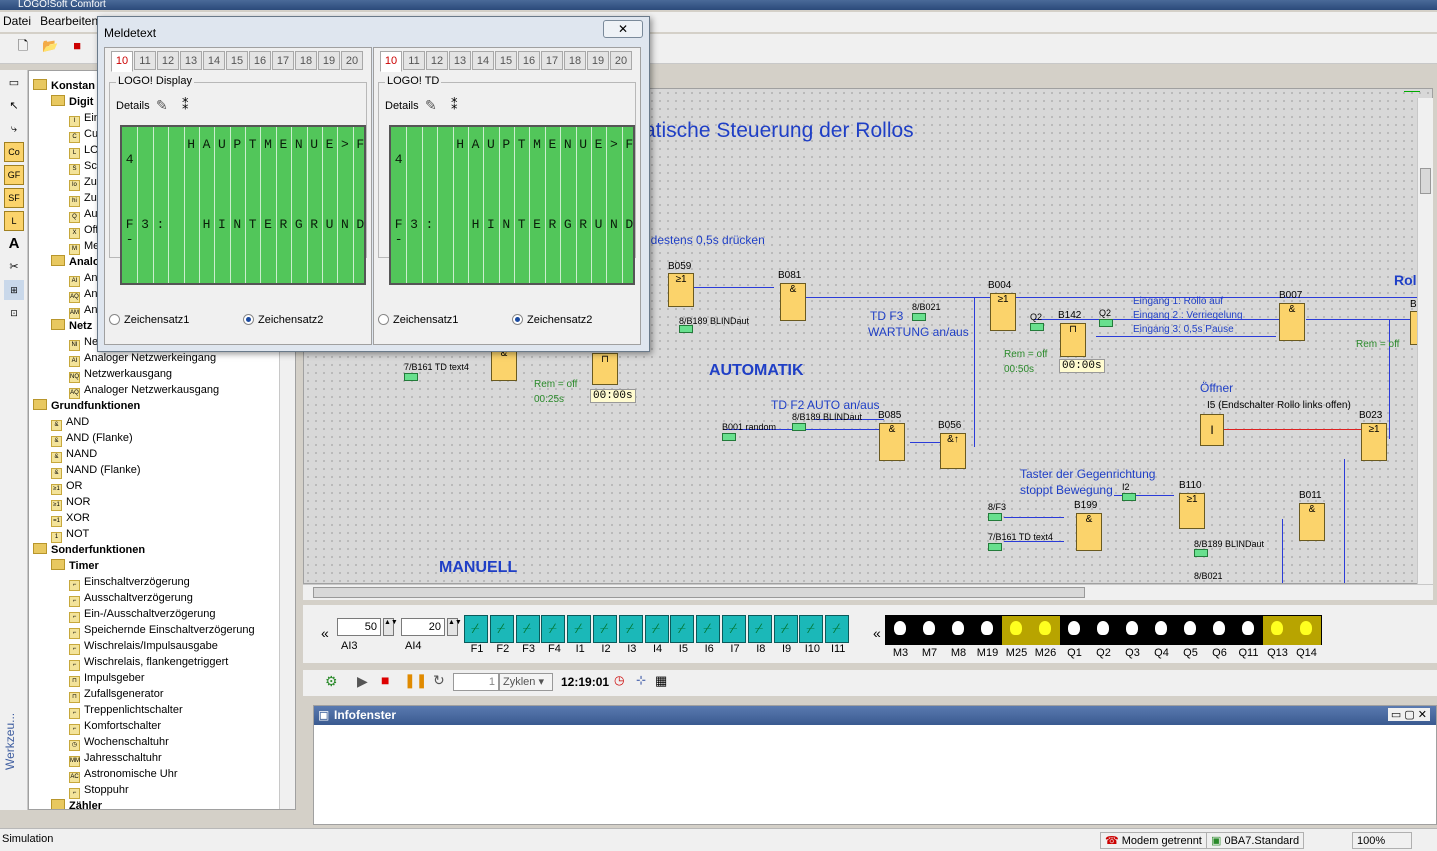 The width and height of the screenshot is (1437, 851). What do you see at coordinates (70, 502) in the screenshot?
I see `tree-item: ≥1 NOR` at bounding box center [70, 502].